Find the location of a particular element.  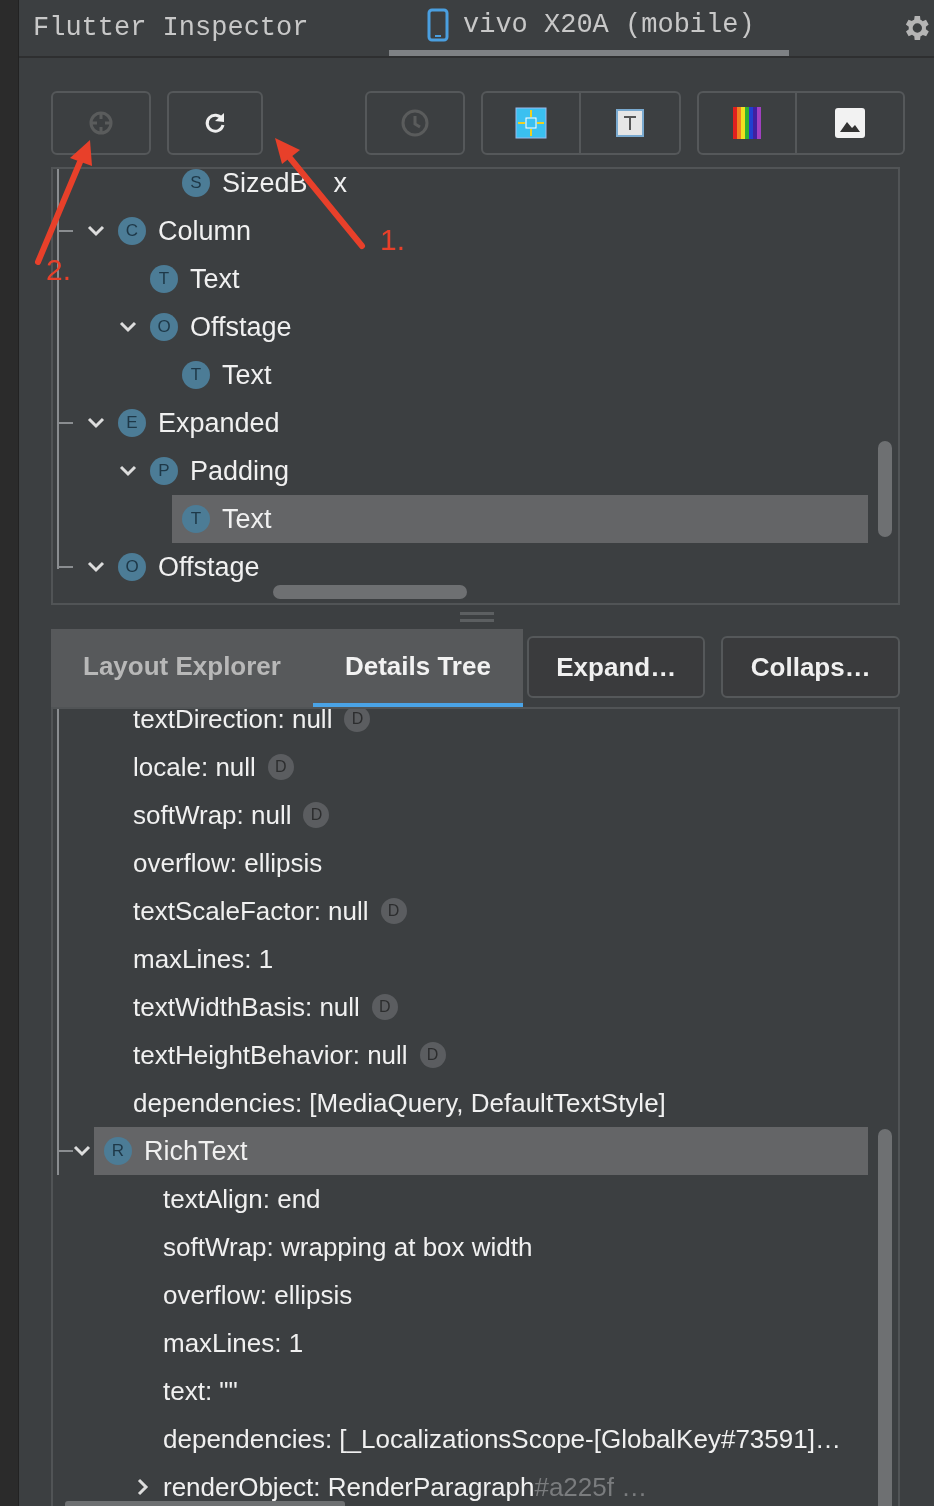

chevron-right-icon is located at coordinates (143, 1487).